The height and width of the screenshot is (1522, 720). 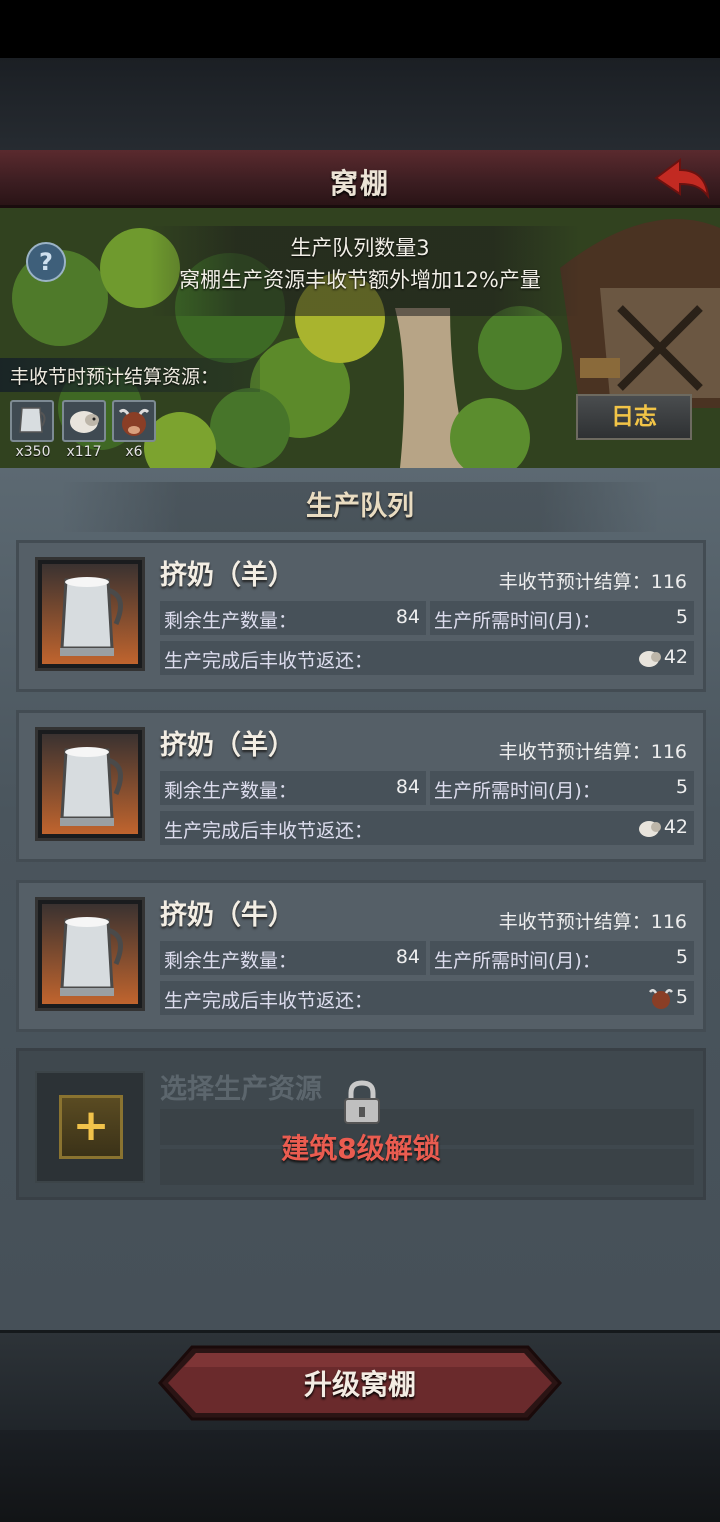 What do you see at coordinates (84, 452) in the screenshot?
I see `resource-count: x117` at bounding box center [84, 452].